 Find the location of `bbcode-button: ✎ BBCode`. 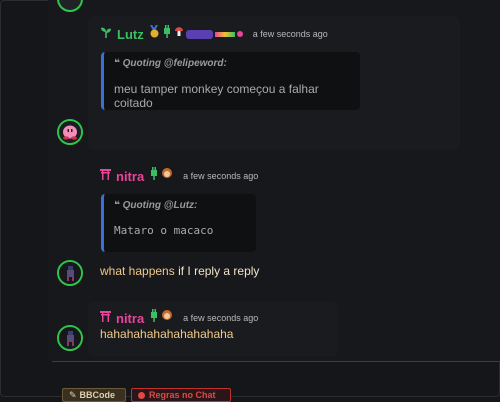

bbcode-button: ✎ BBCode is located at coordinates (94, 395).